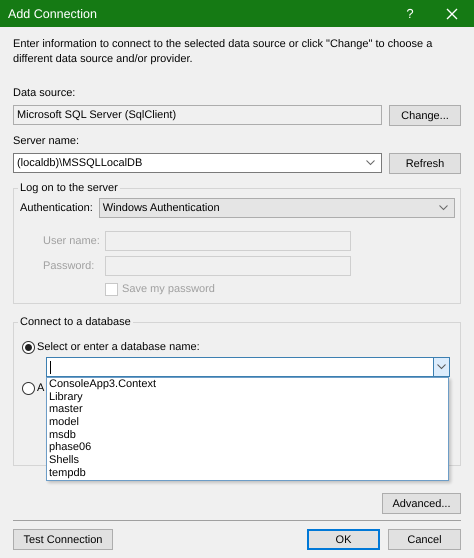 This screenshot has width=474, height=558. What do you see at coordinates (52, 13) in the screenshot?
I see `window-title: Add Connection` at bounding box center [52, 13].